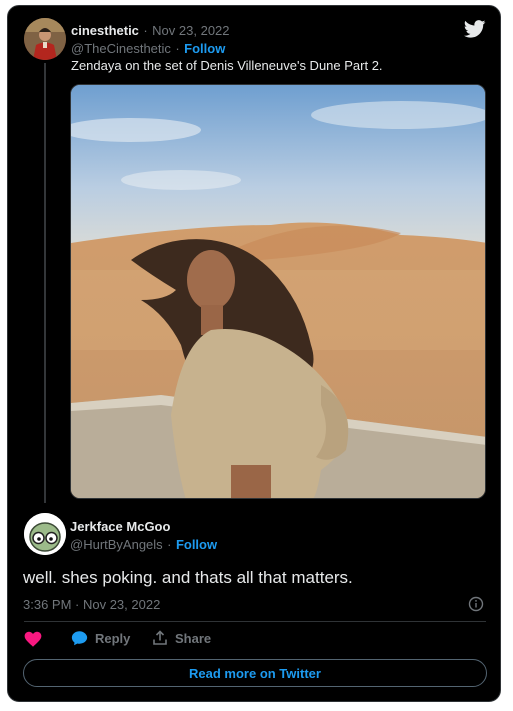 The width and height of the screenshot is (513, 711). What do you see at coordinates (150, 31) in the screenshot?
I see `parent-header-line1: cinesthetic · Nov 23, 2022` at bounding box center [150, 31].